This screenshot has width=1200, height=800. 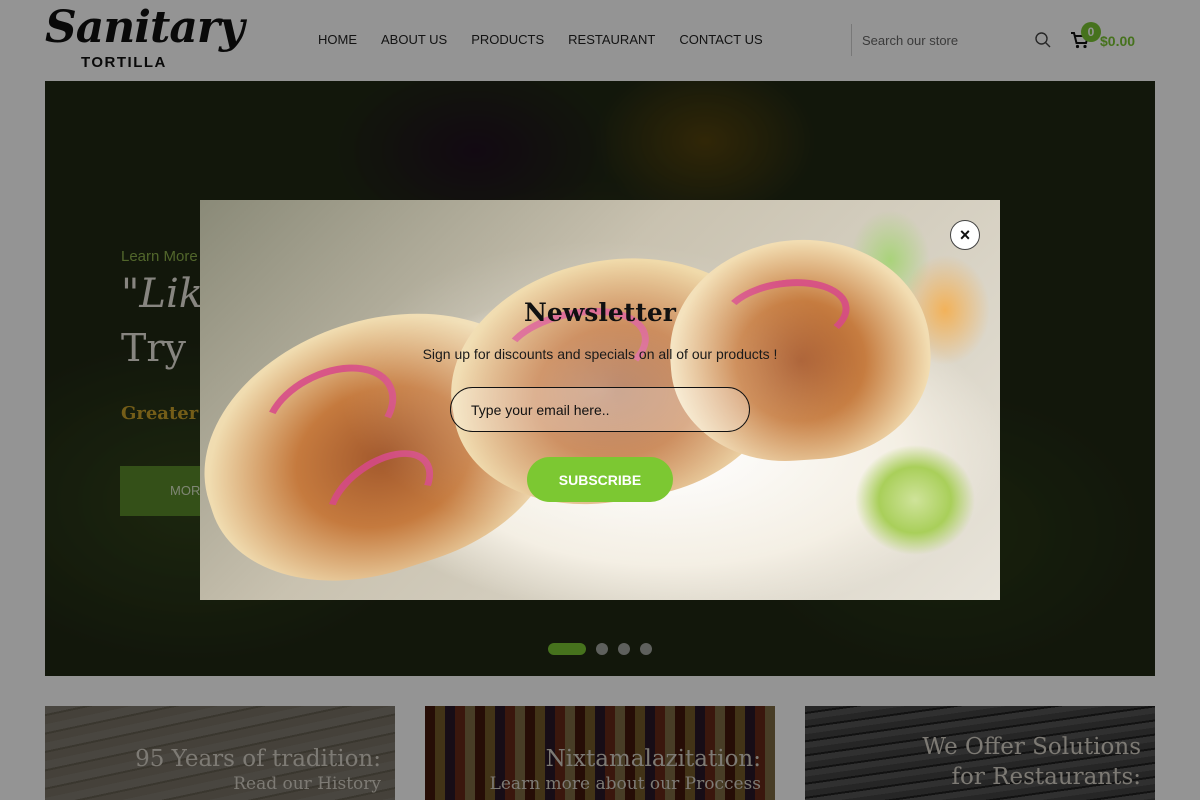 What do you see at coordinates (600, 312) in the screenshot?
I see `newsletter-title: Newsletter` at bounding box center [600, 312].